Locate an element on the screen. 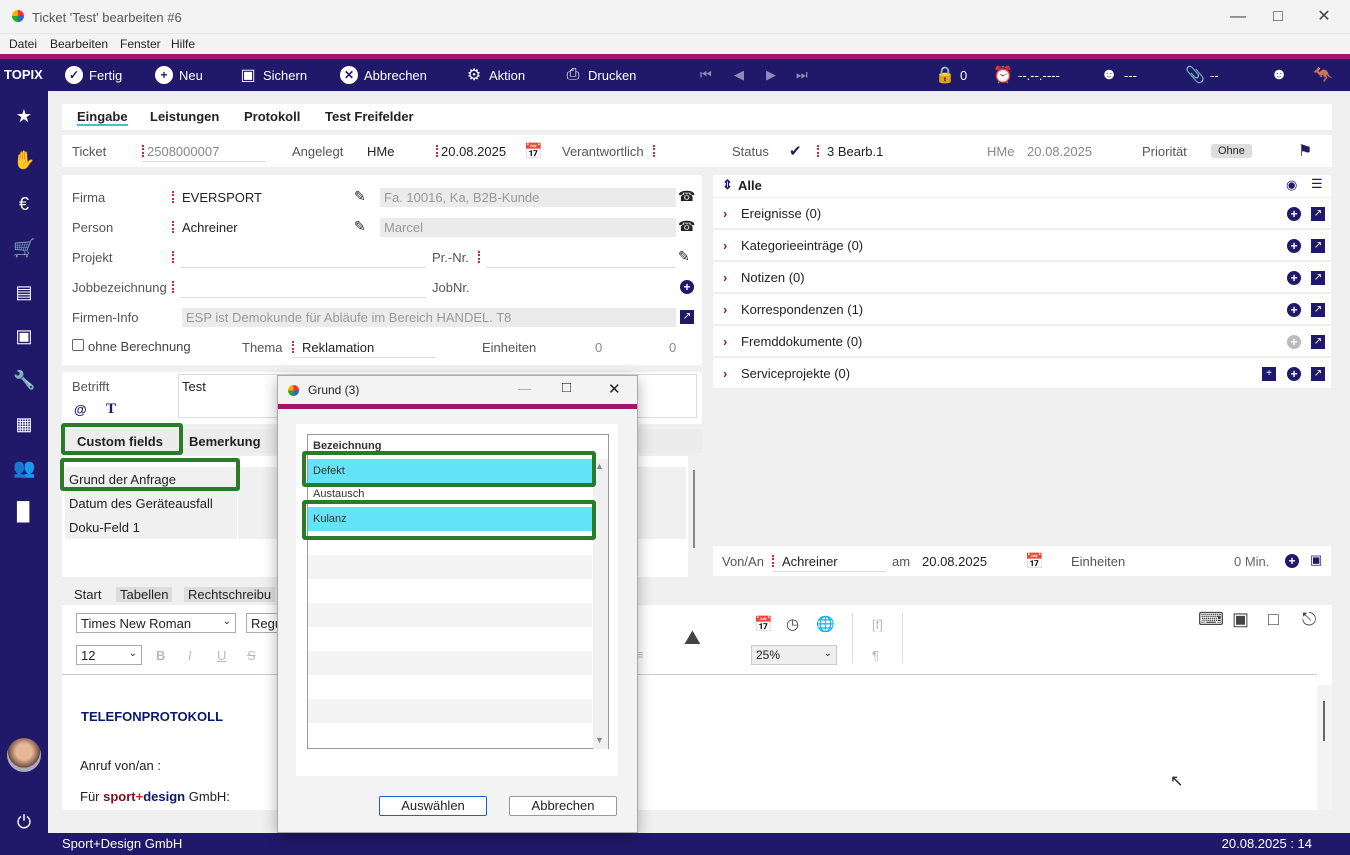  globe-icon: 🌐 is located at coordinates (825, 624).